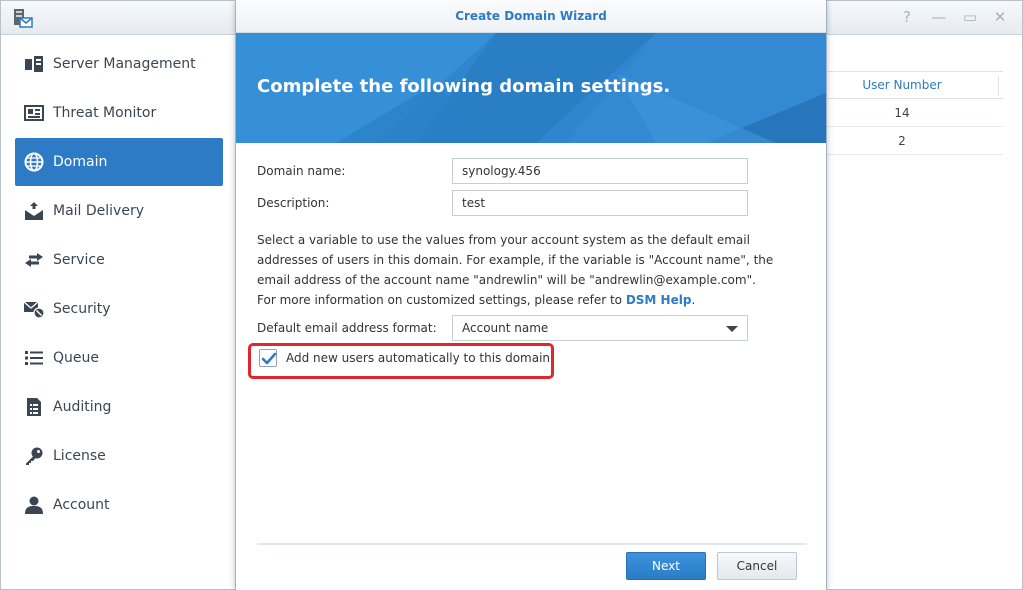  What do you see at coordinates (293, 203) in the screenshot?
I see `description-label: Description:` at bounding box center [293, 203].